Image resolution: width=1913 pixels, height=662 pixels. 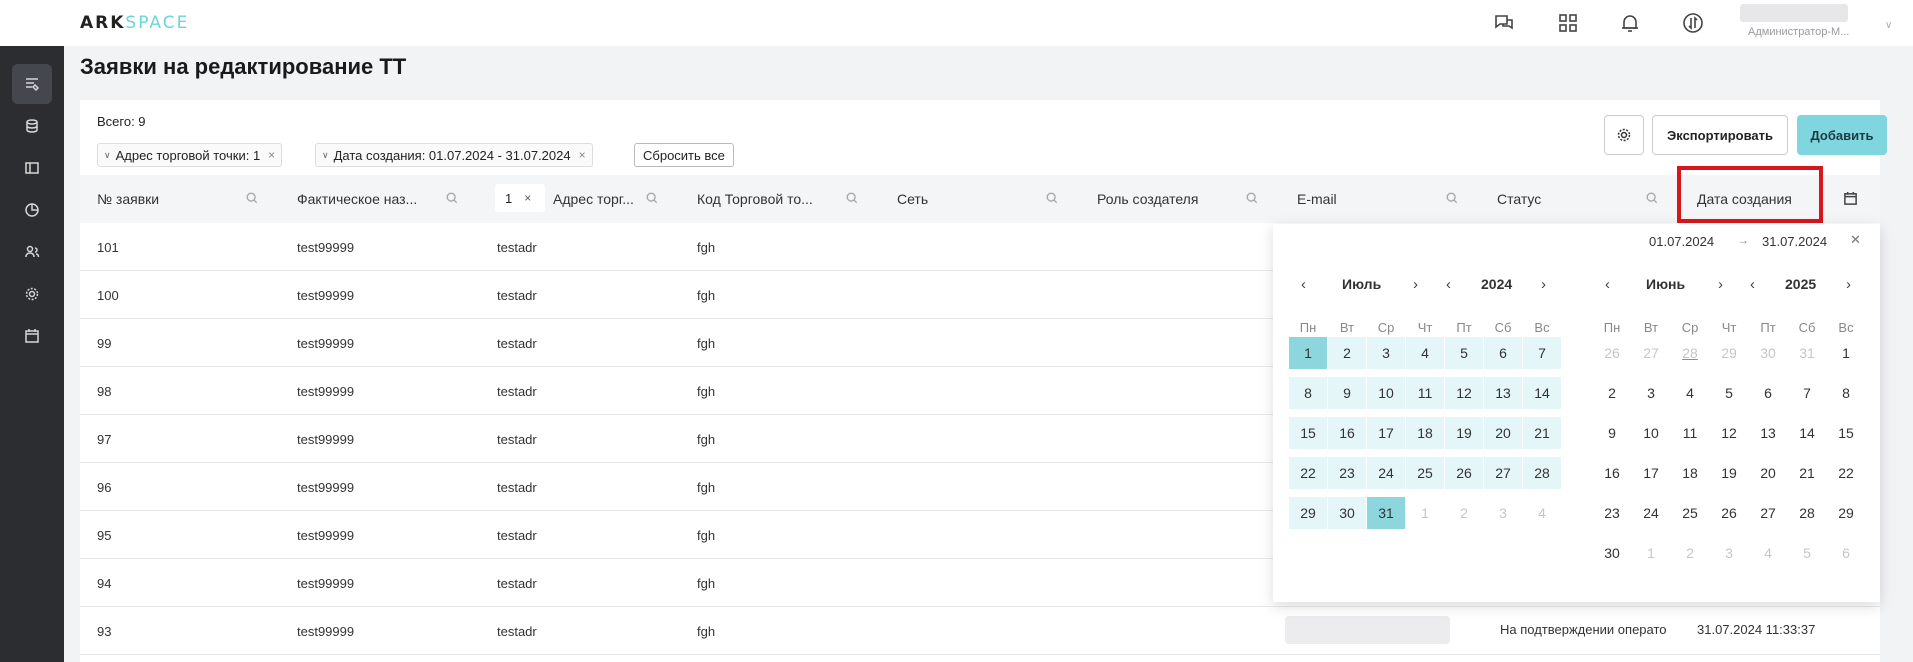 I want to click on calendar-day: 28, so click(x=1690, y=353).